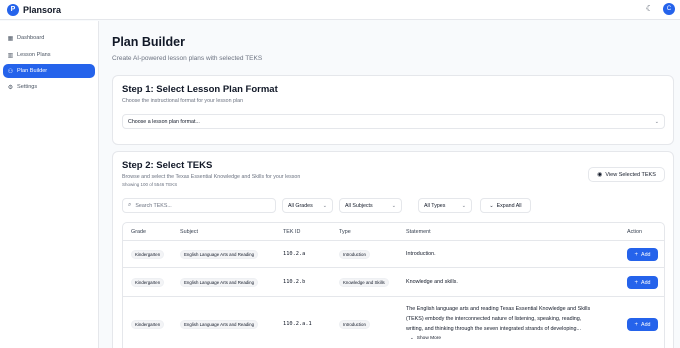  I want to click on view-selected-button: ◉ View Selected TEKS, so click(626, 174).